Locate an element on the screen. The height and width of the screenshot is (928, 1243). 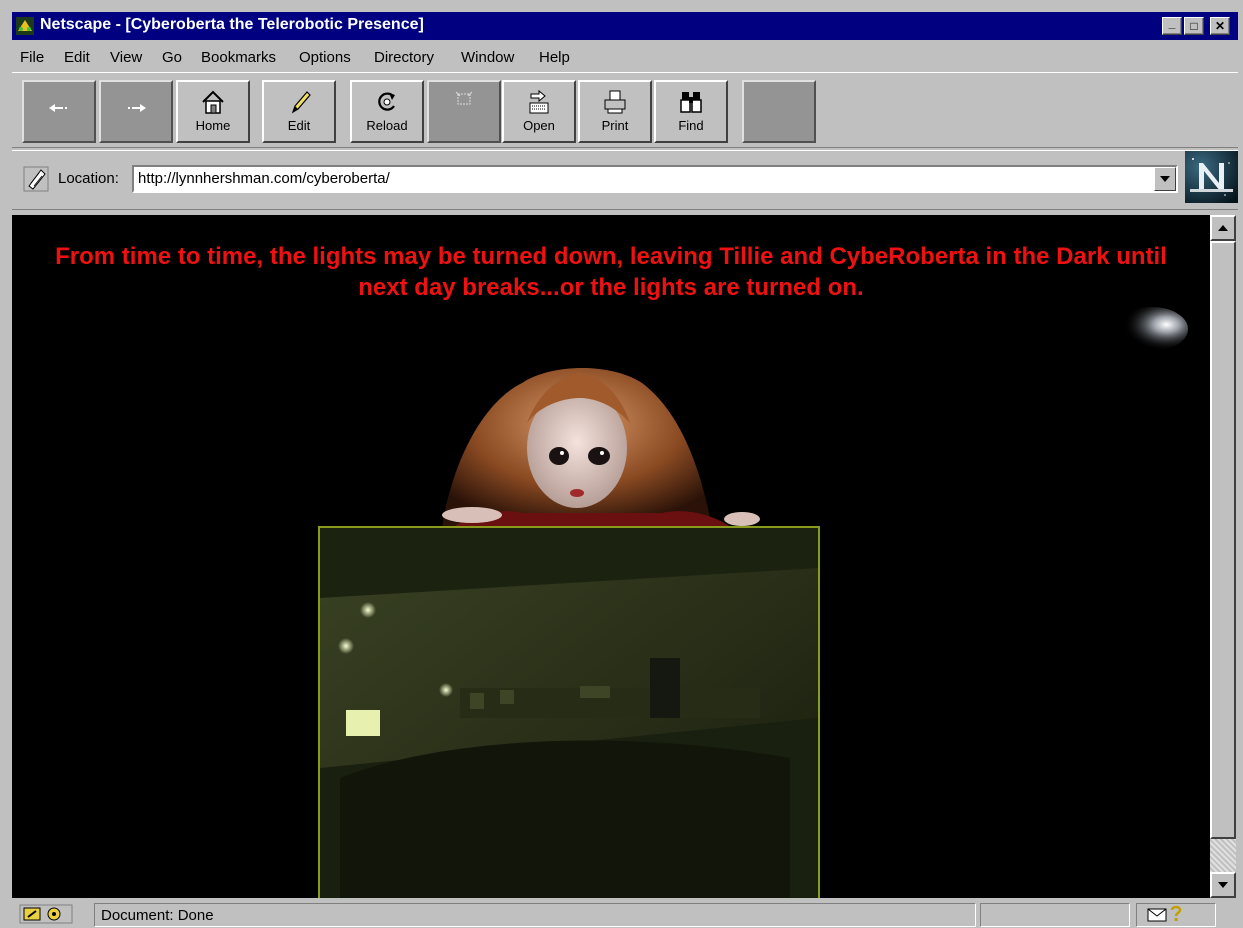
forward-arrow-icon is located at coordinates (137, 108).